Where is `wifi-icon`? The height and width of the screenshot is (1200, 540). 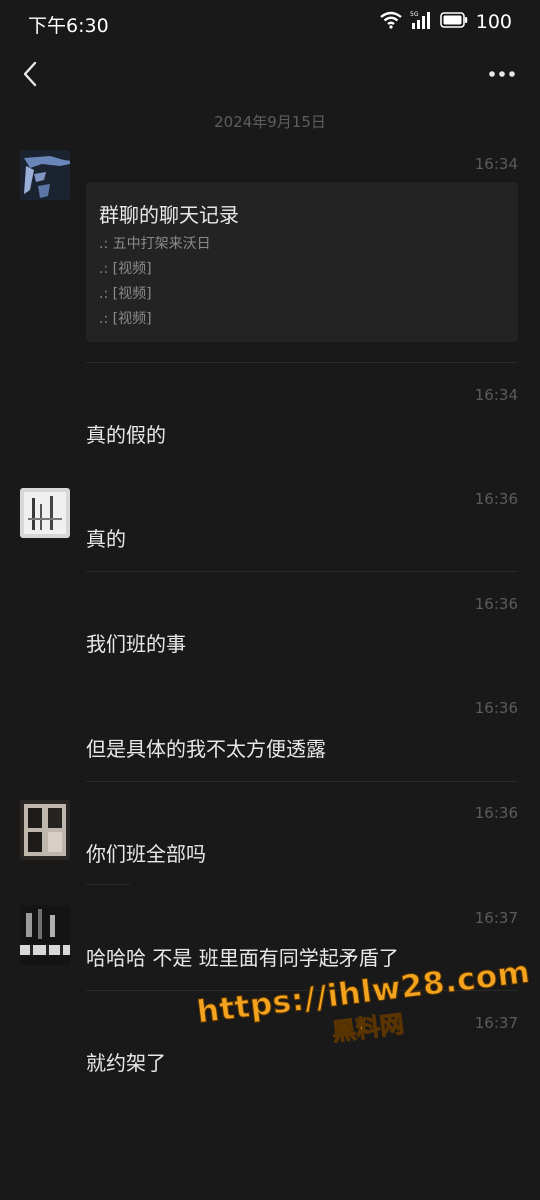
wifi-icon is located at coordinates (390, 22).